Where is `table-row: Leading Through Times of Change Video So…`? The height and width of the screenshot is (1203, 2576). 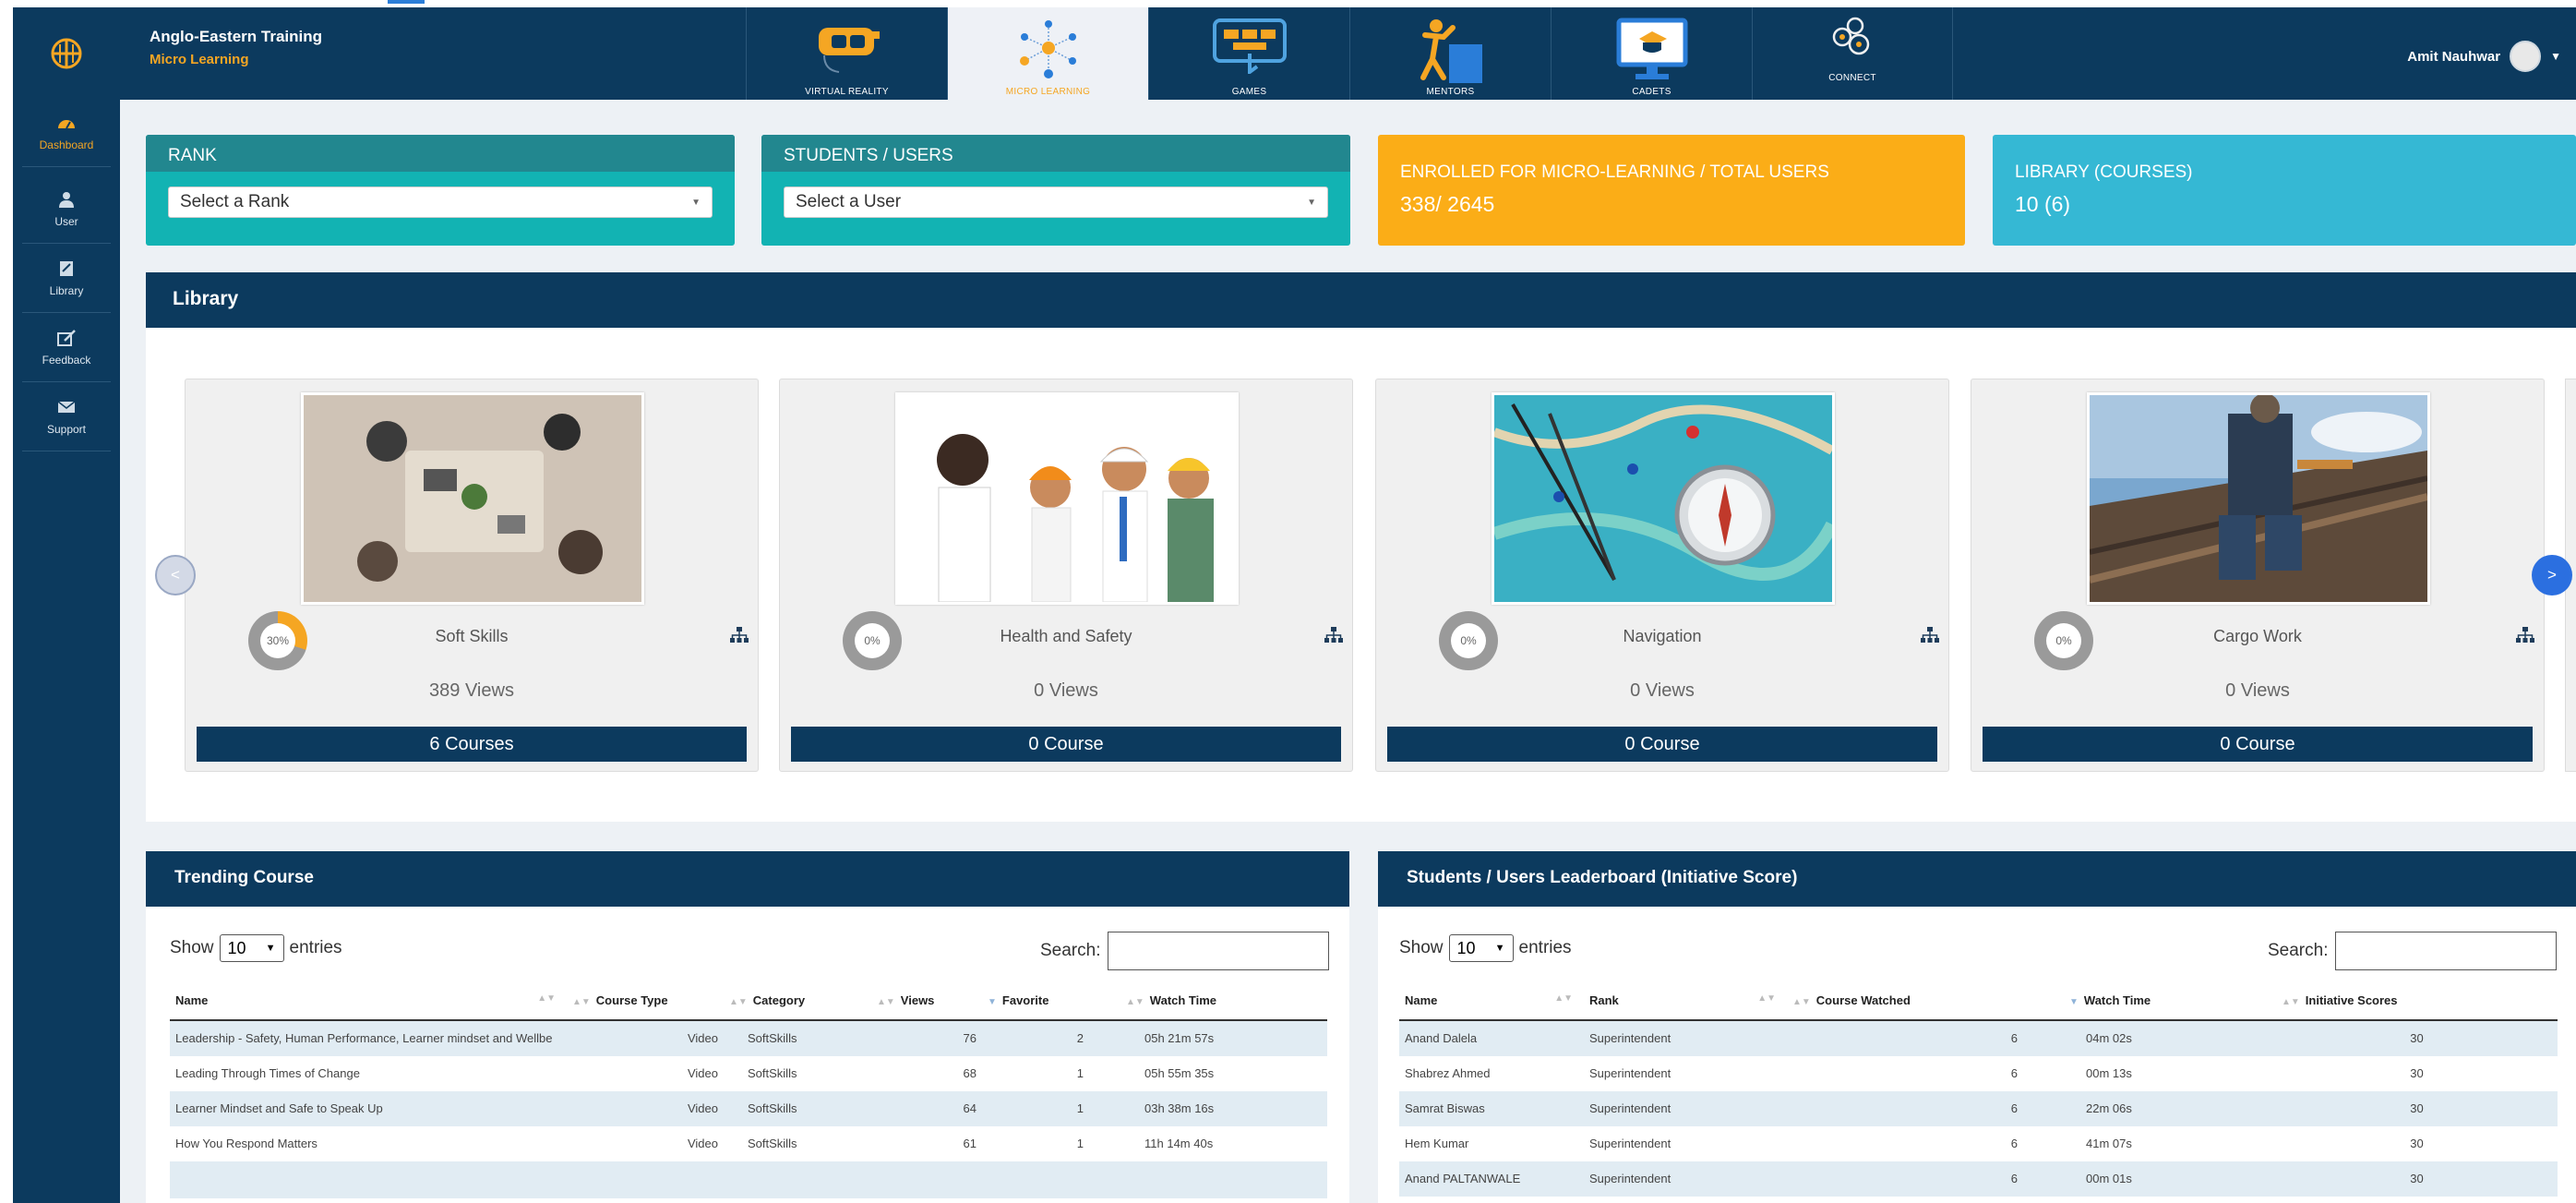 table-row: Leading Through Times of Change Video So… is located at coordinates (749, 1073).